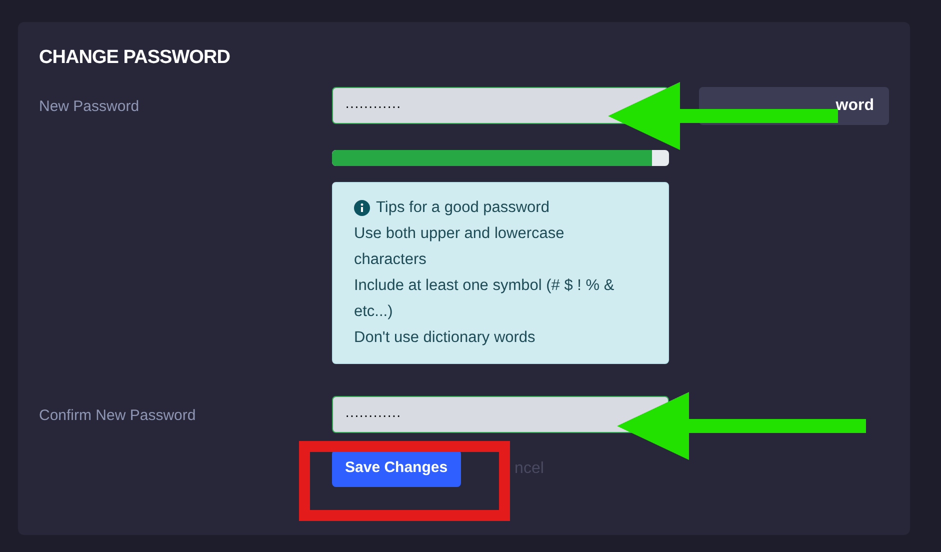  I want to click on tip-text: Include at least one symbol (# $ ! % & etc...), so click(485, 299).